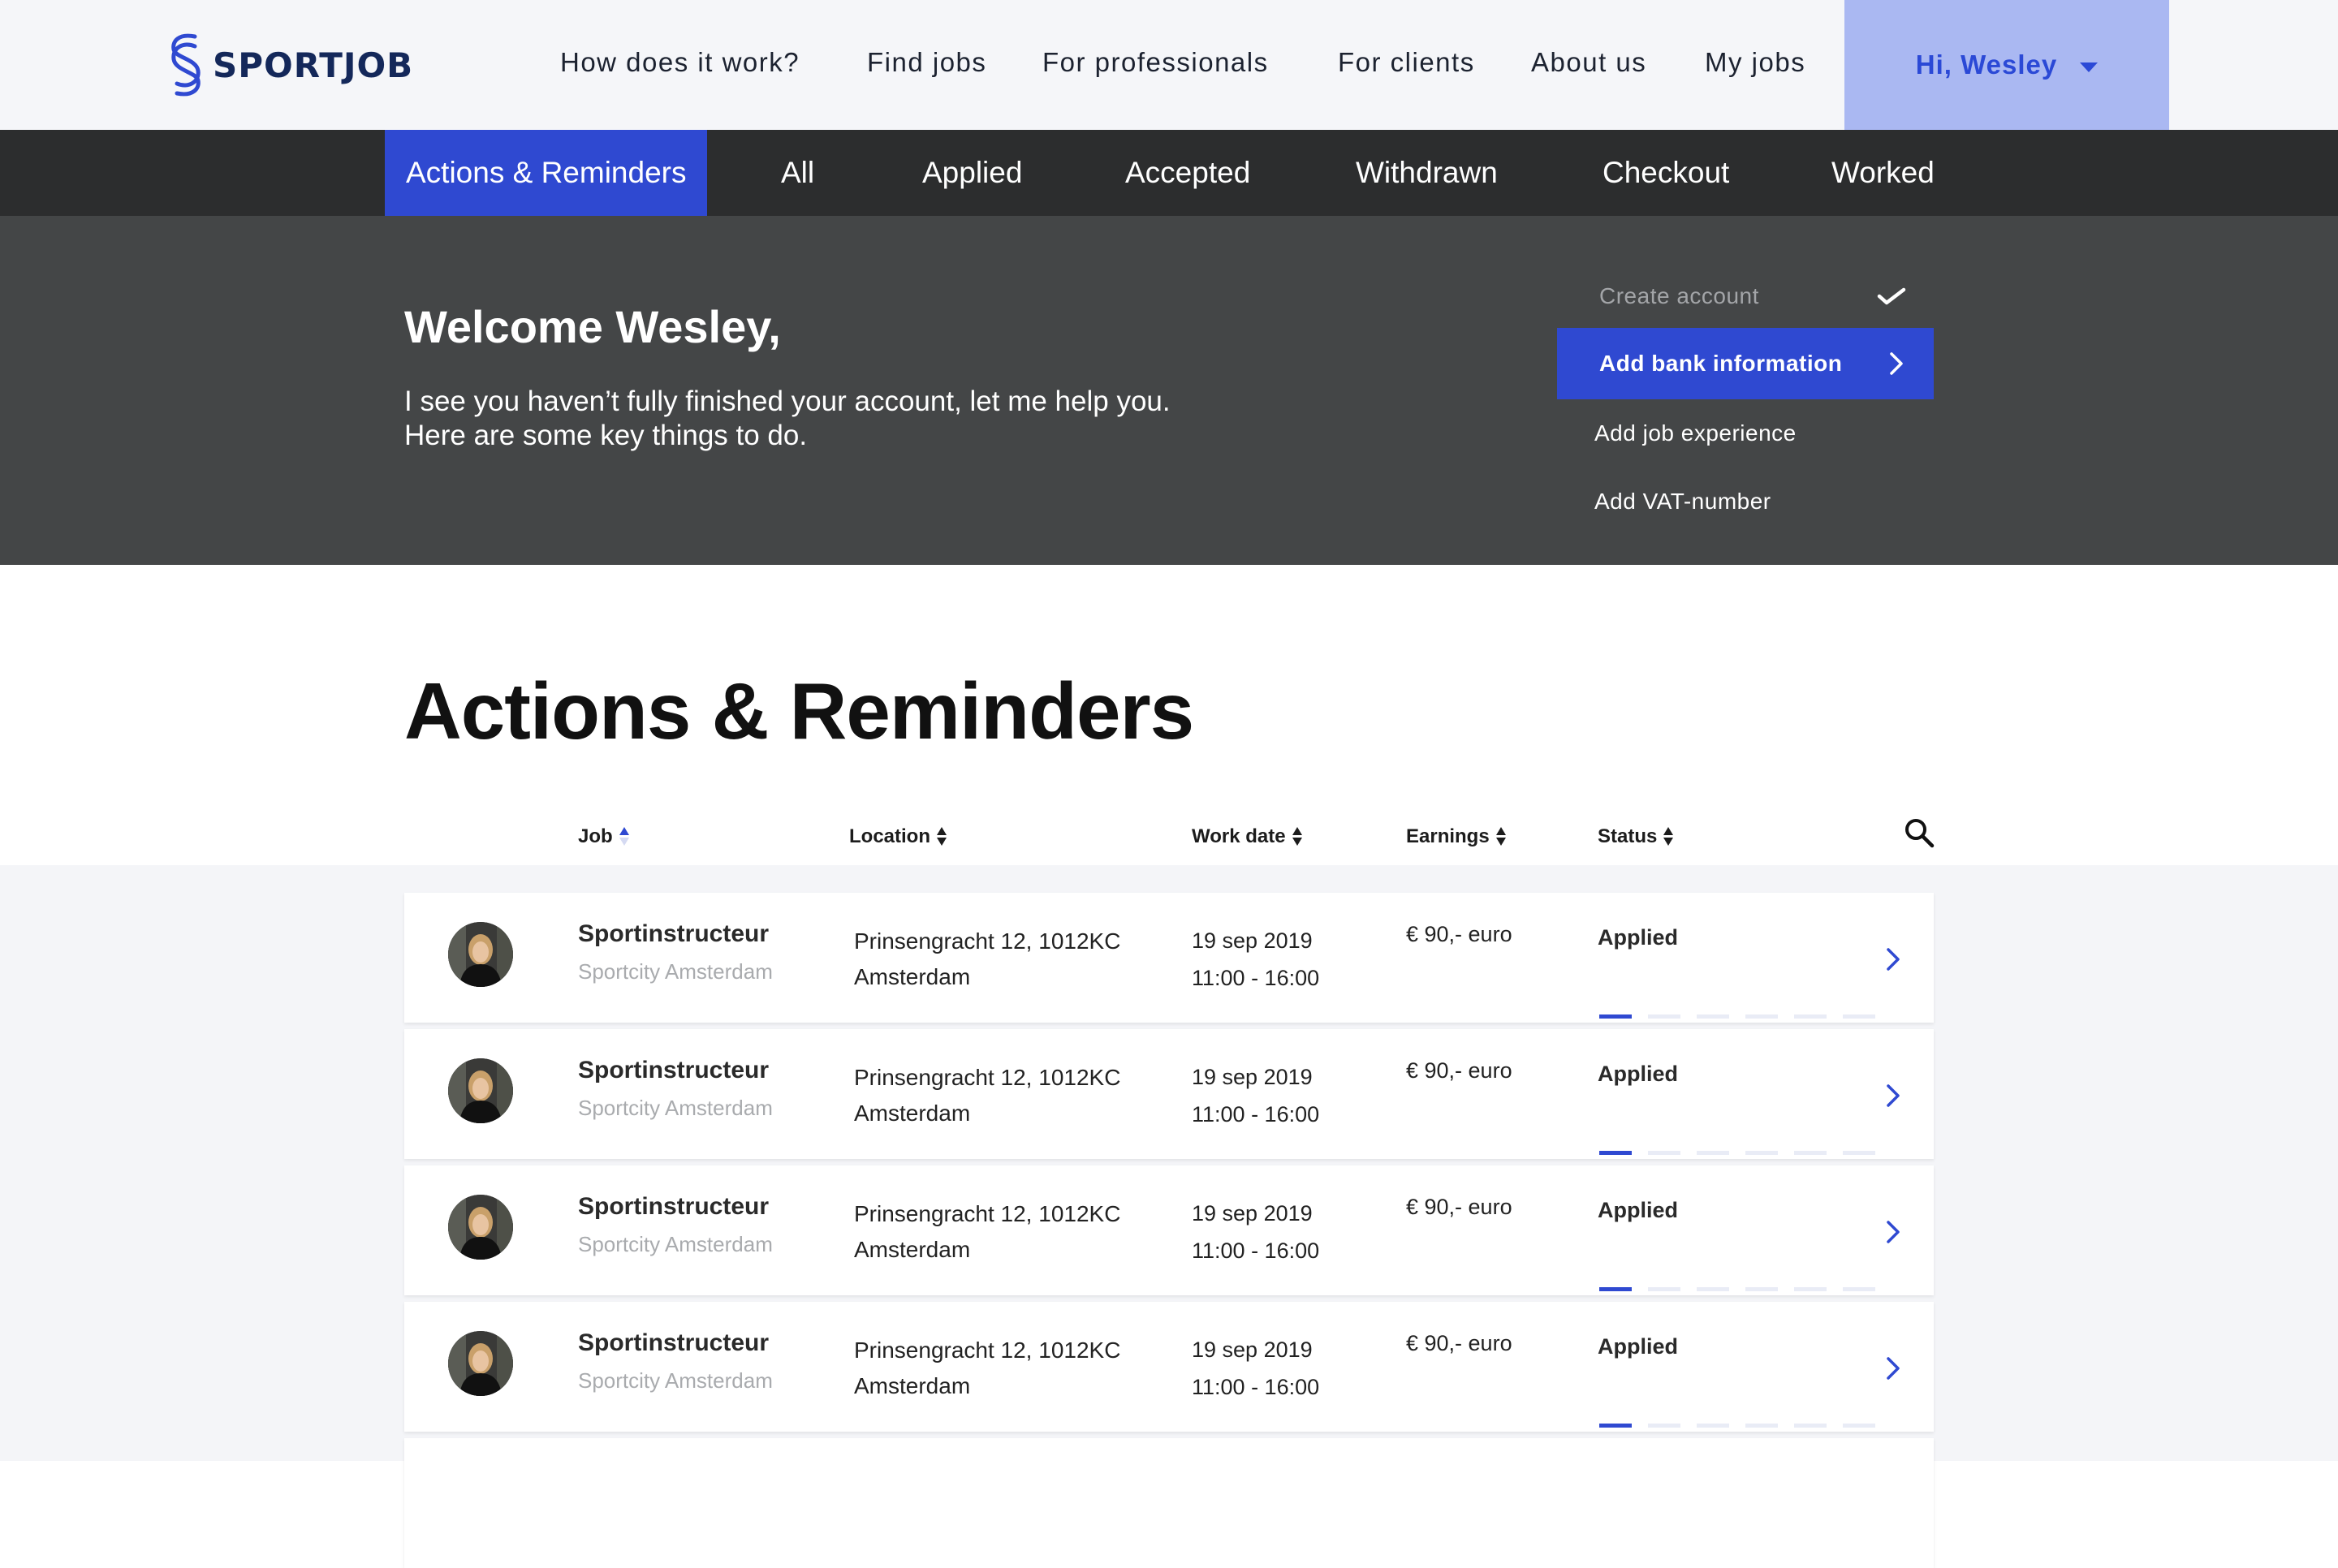 This screenshot has width=2338, height=1568. Describe the element at coordinates (926, 62) in the screenshot. I see `nav-find-jobs: Find jobs` at that location.